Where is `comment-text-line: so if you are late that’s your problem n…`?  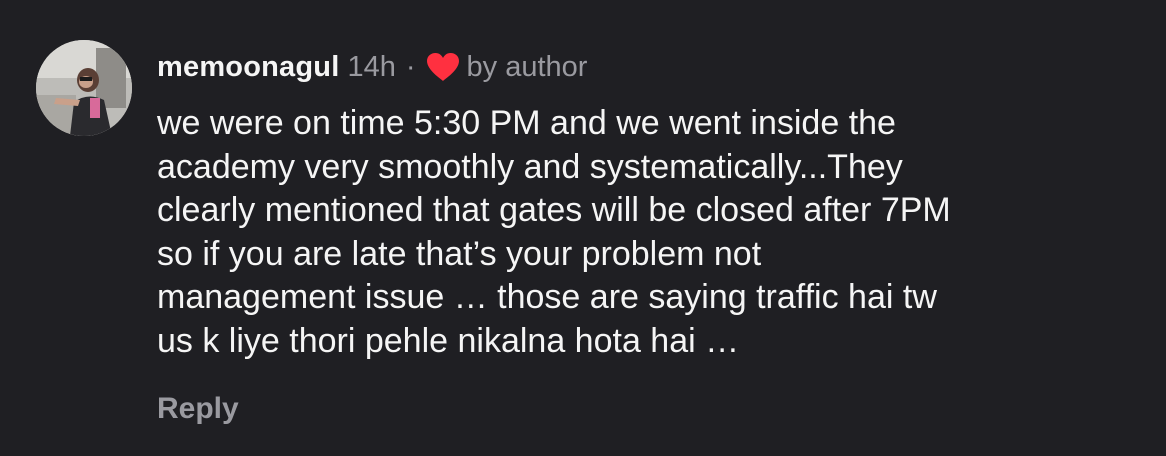 comment-text-line: so if you are late that’s your problem n… is located at coordinates (459, 253).